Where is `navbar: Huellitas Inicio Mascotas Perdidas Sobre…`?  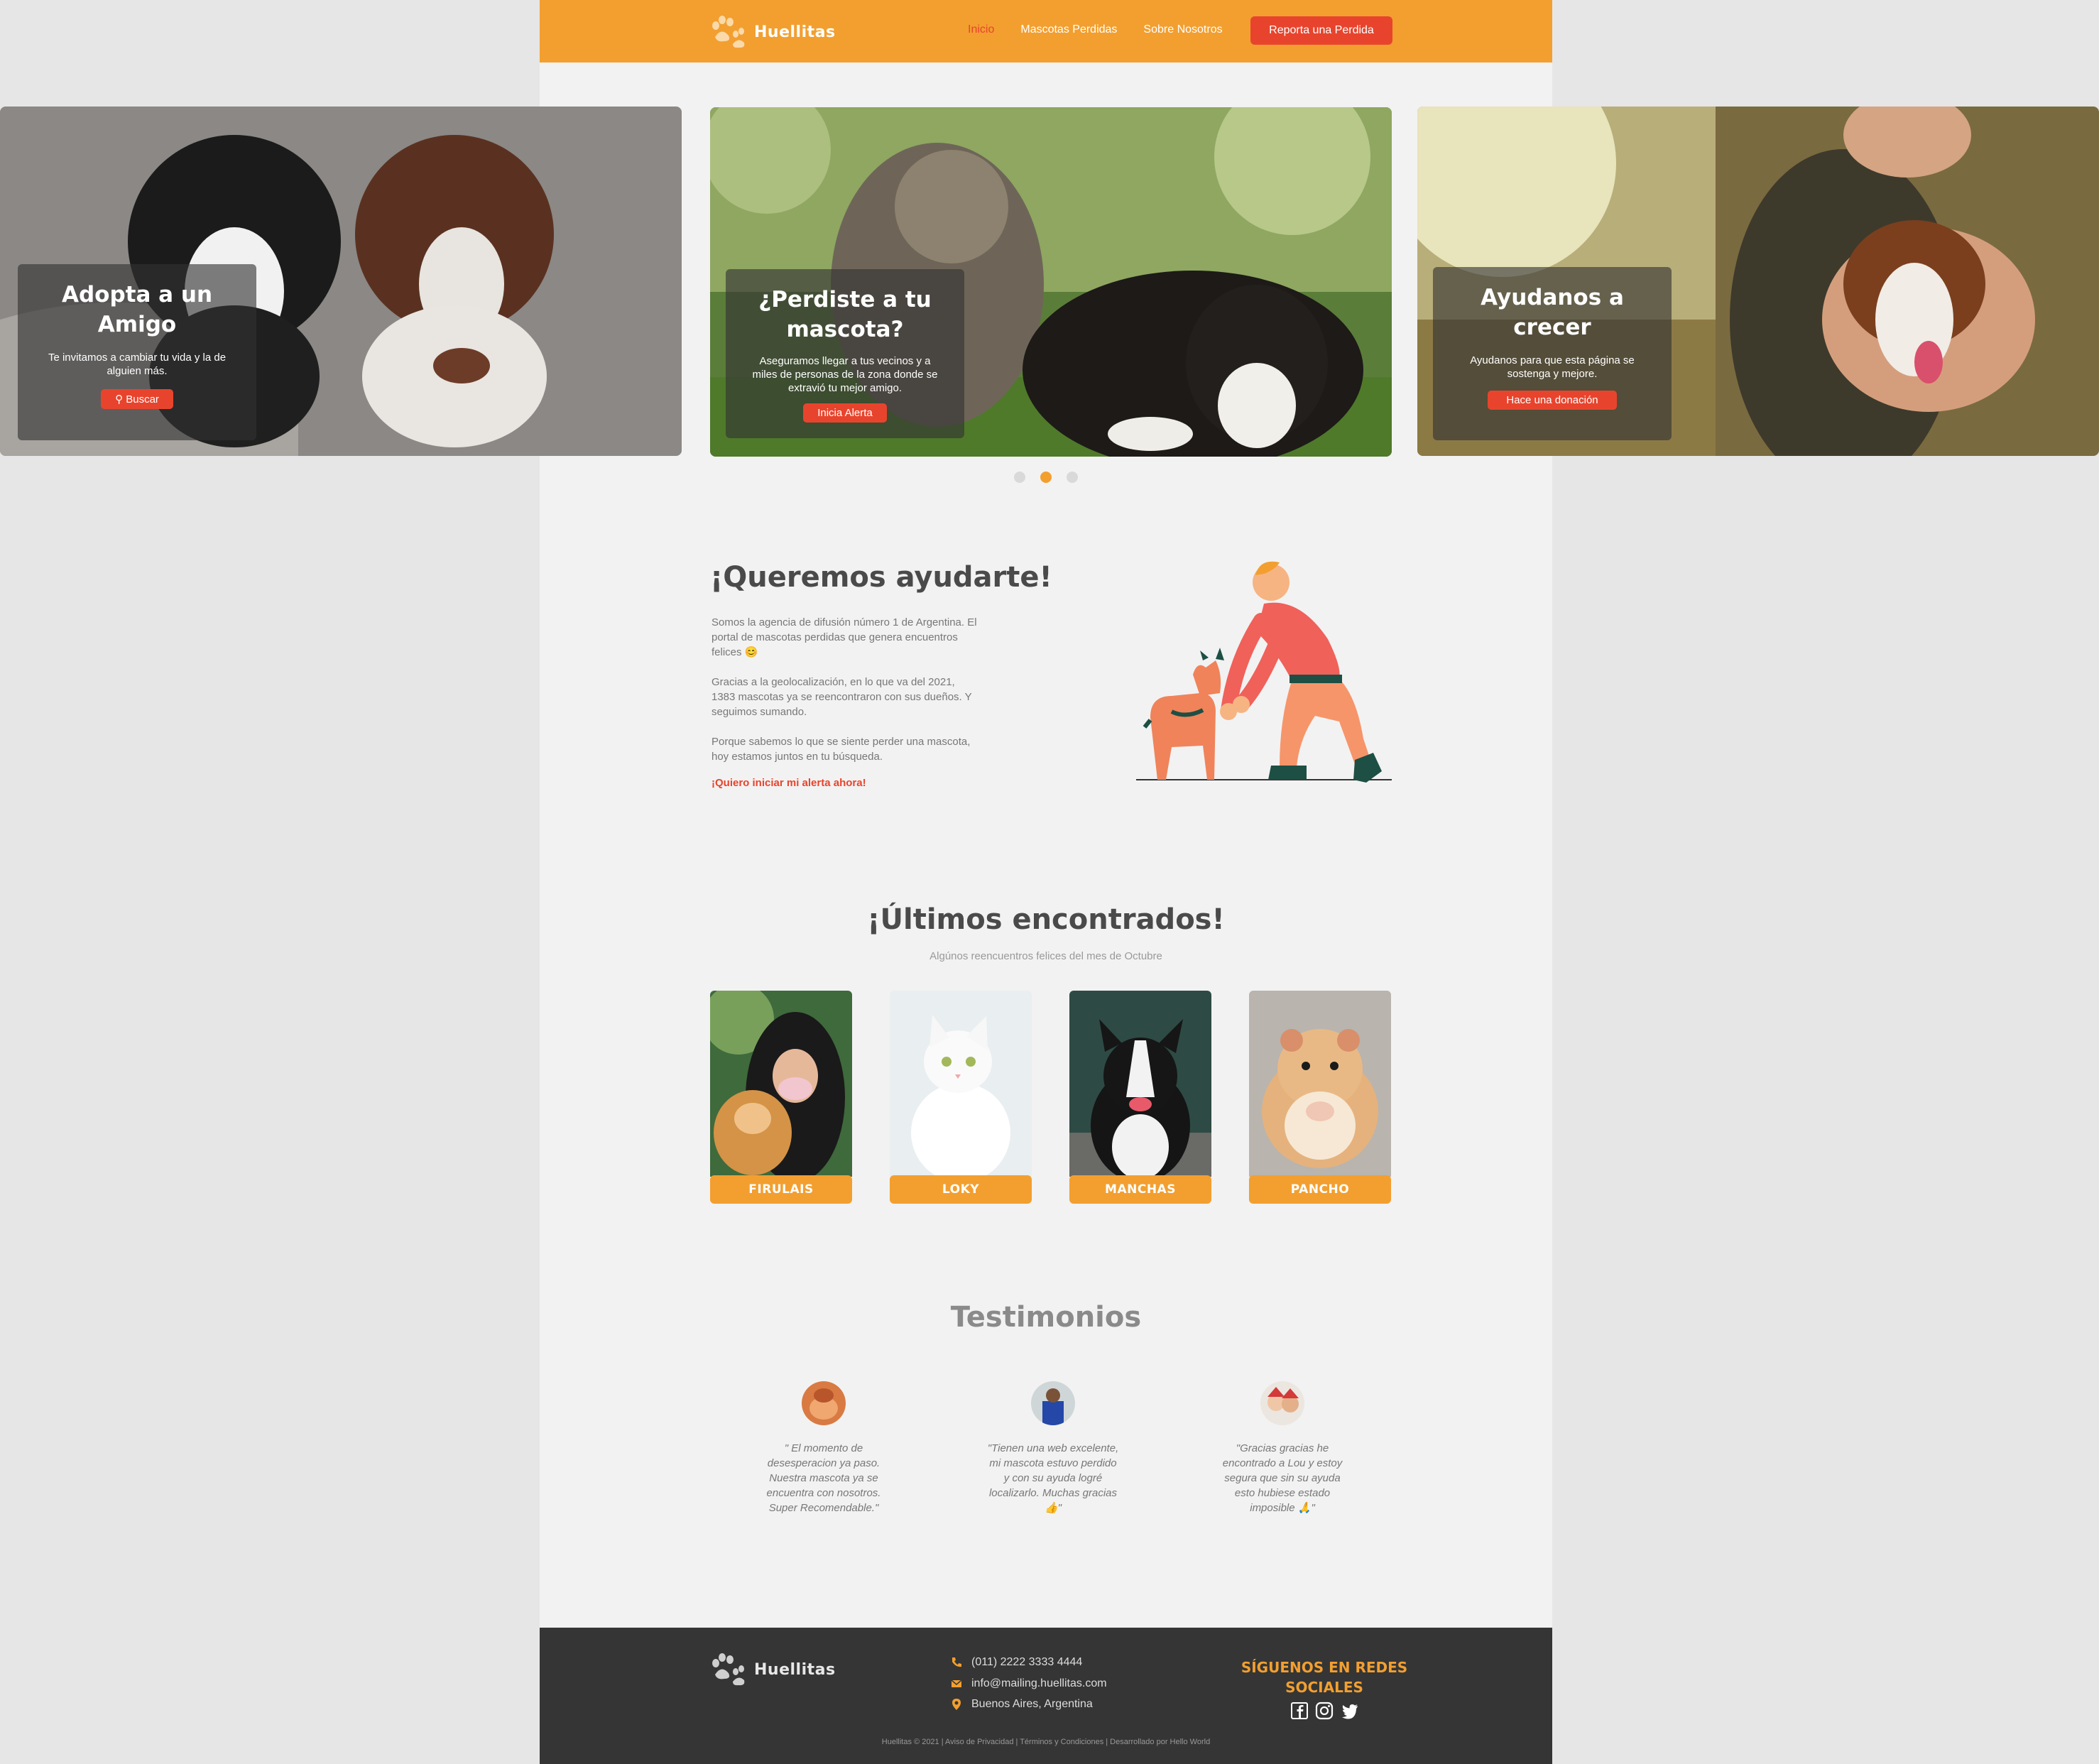 navbar: Huellitas Inicio Mascotas Perdidas Sobre… is located at coordinates (1046, 31).